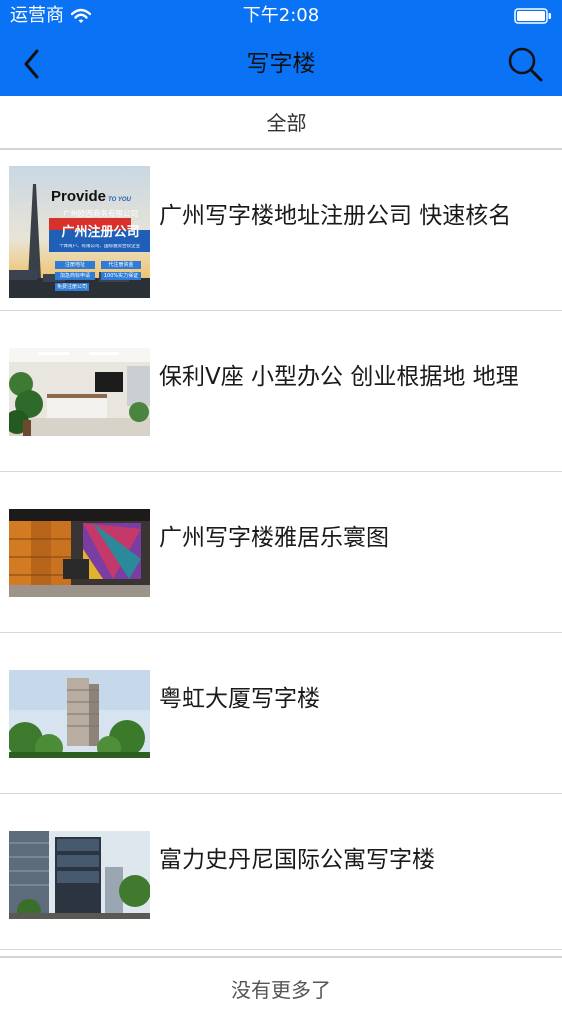  Describe the element at coordinates (339, 377) in the screenshot. I see `listing-title: 保利V座 小型办公 创业根据地 地理` at that location.